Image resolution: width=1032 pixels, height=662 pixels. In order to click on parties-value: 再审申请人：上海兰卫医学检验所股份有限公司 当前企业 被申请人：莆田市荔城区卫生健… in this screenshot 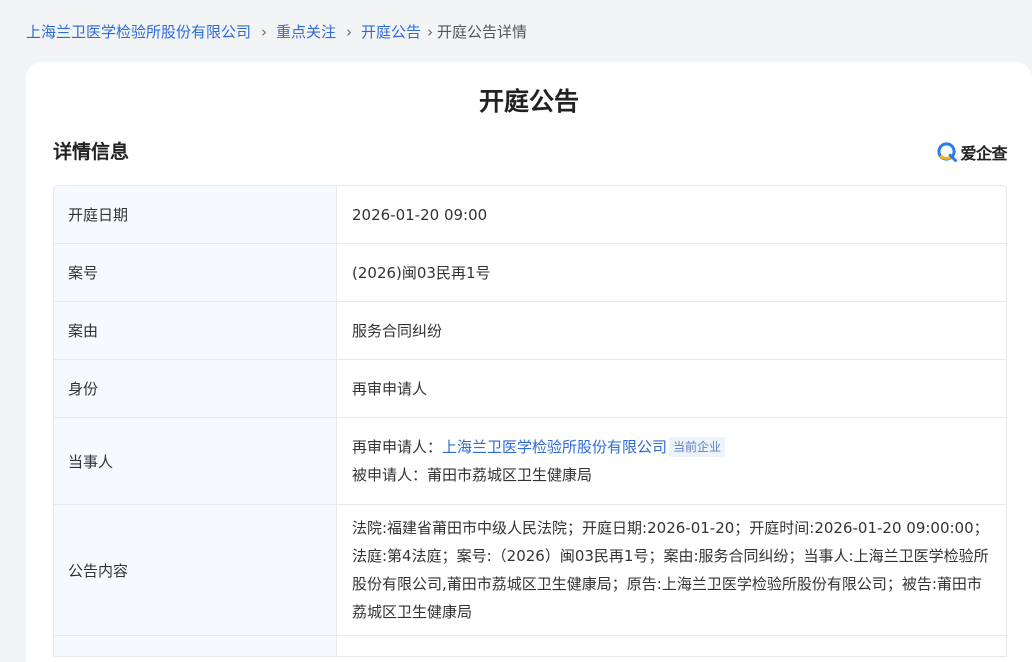, I will do `click(671, 461)`.